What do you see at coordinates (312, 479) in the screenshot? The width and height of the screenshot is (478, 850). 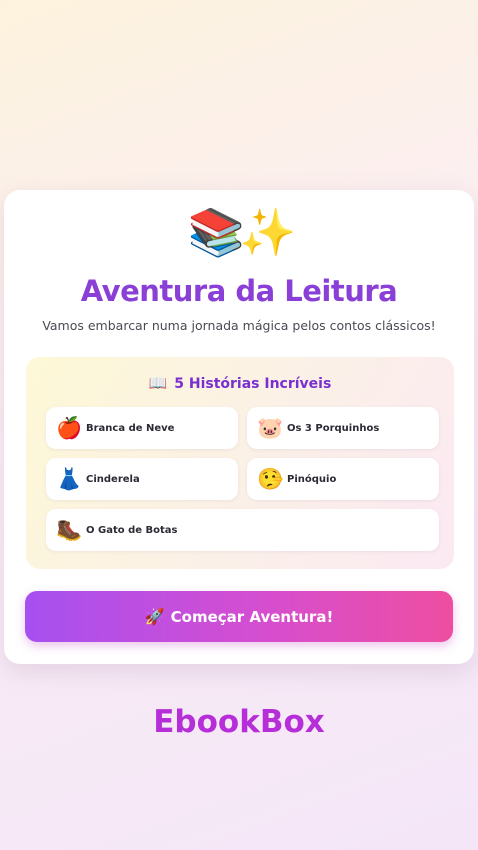 I see `story-label: Pinóquio` at bounding box center [312, 479].